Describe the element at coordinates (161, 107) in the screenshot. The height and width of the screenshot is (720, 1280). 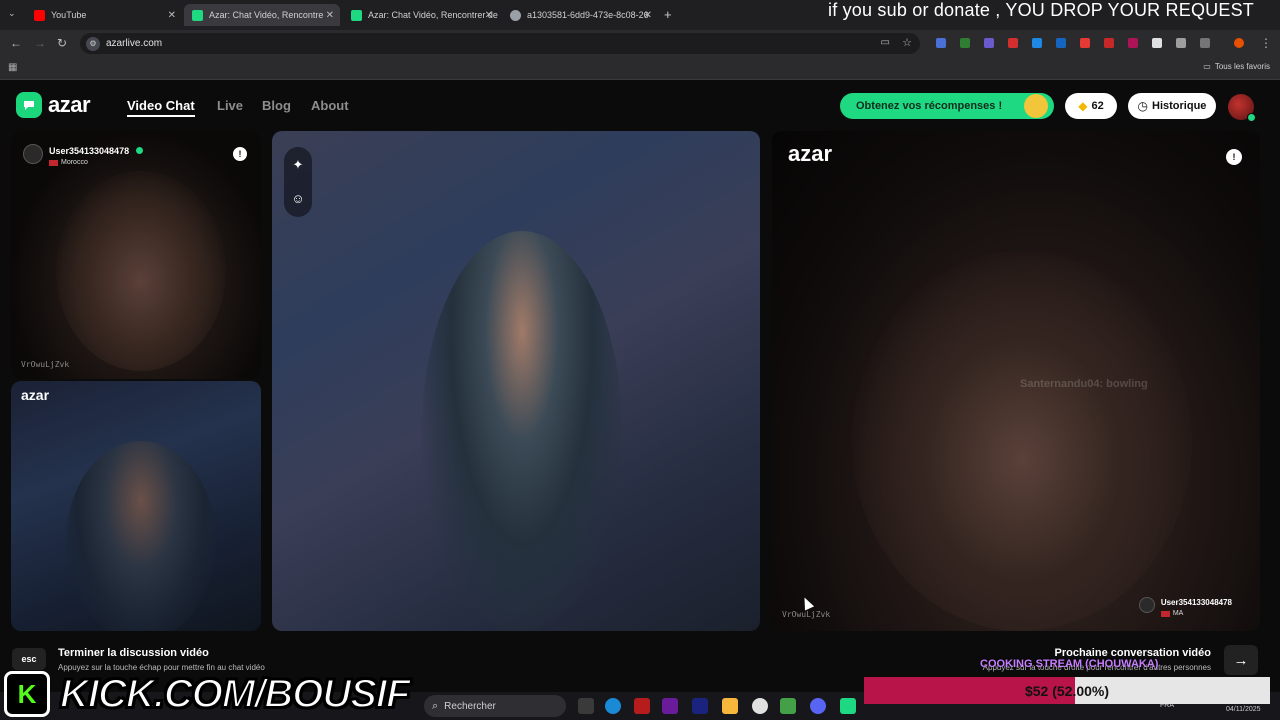
I see `nav-video-chat: Video Chat` at that location.